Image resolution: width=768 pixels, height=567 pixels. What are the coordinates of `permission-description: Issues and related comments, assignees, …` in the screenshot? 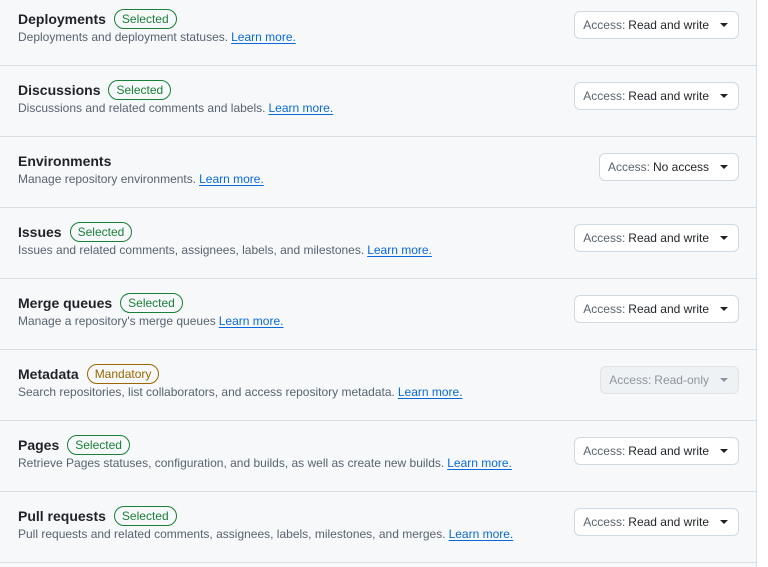 It's located at (191, 250).